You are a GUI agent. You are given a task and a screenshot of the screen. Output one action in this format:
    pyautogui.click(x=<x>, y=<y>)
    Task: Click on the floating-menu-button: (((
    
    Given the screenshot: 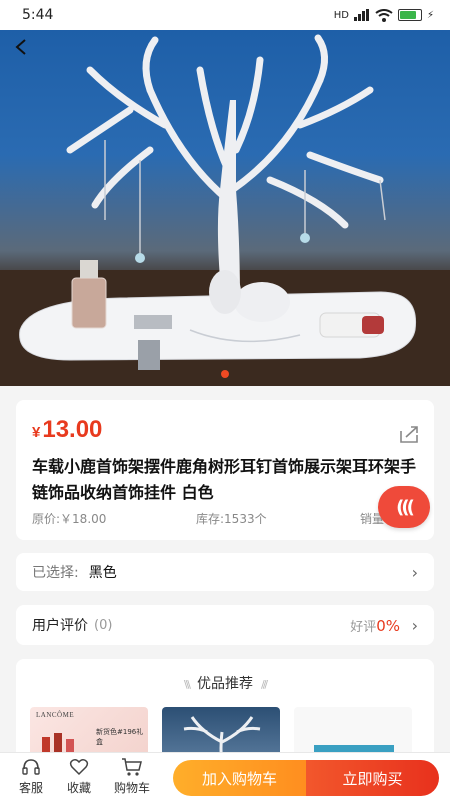 What is the action you would take?
    pyautogui.click(x=404, y=507)
    